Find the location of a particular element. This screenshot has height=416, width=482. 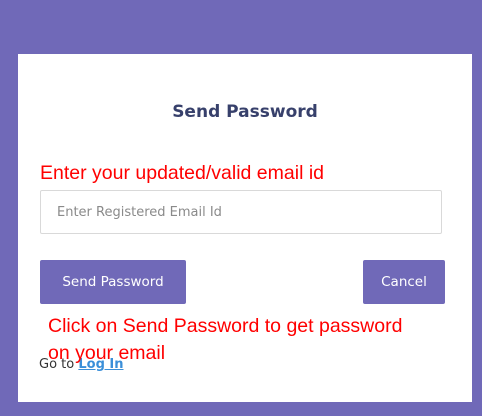

cancel-button: Cancel is located at coordinates (404, 282).